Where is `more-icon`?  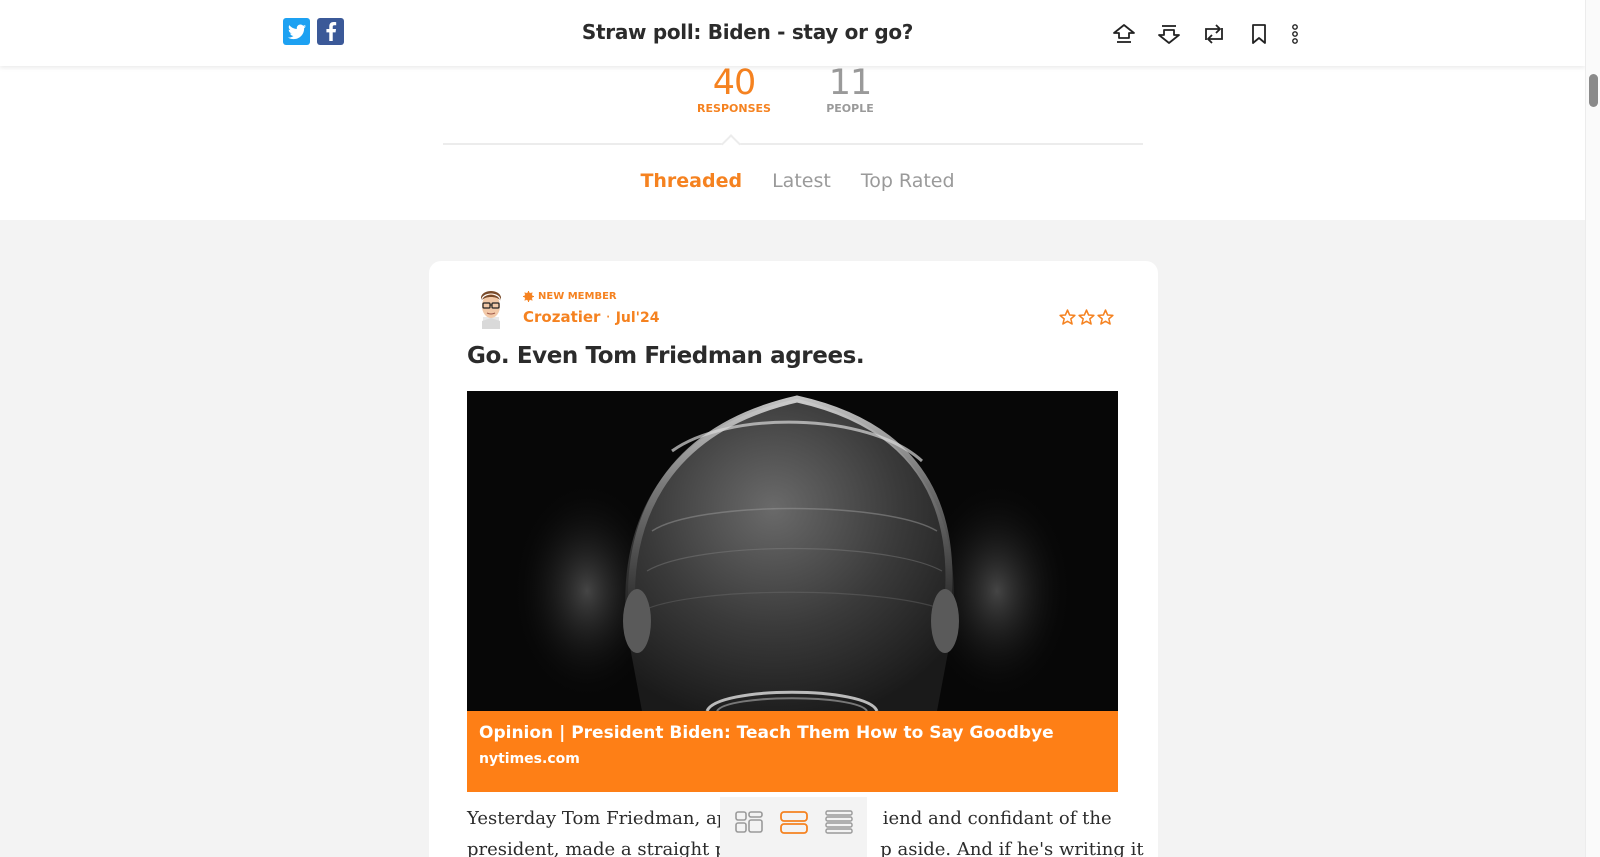
more-icon is located at coordinates (1295, 34).